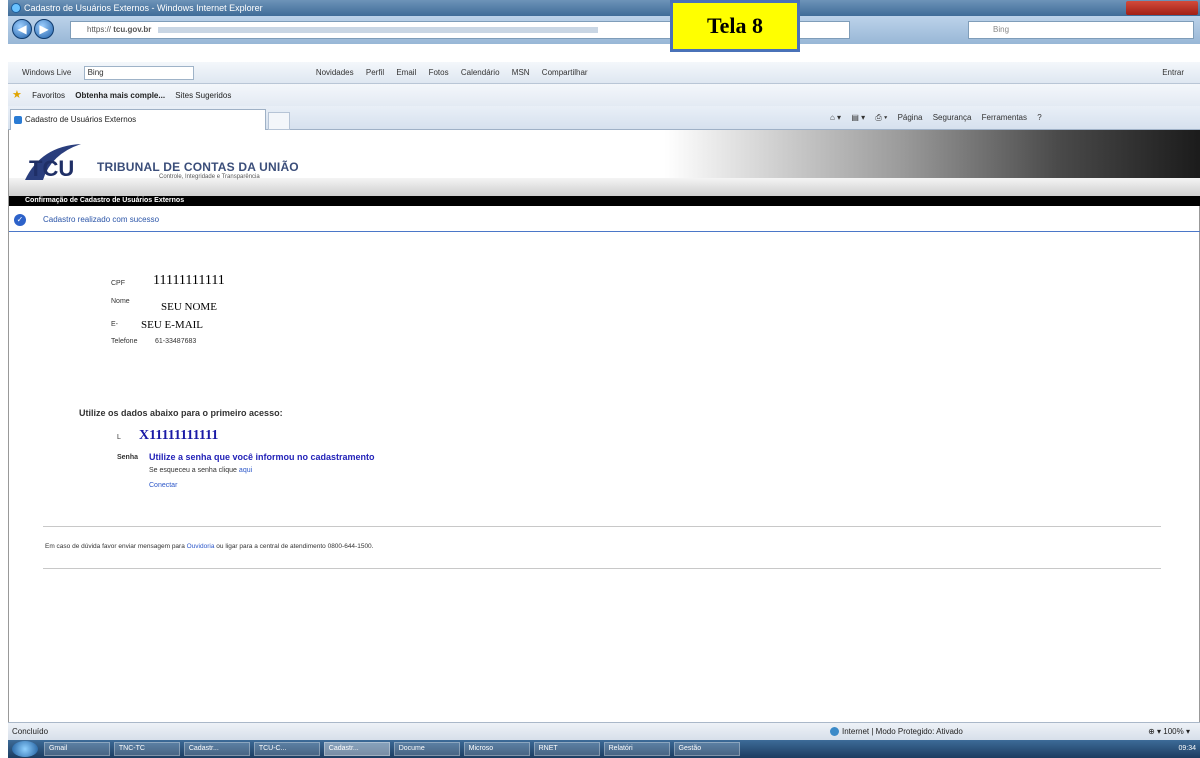 This screenshot has height=758, width=1200. Describe the element at coordinates (377, 29) in the screenshot. I see `url-path-blurred` at that location.